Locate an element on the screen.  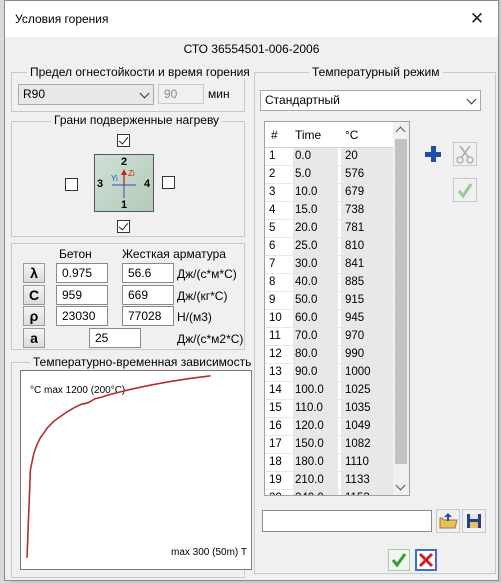
table-row: 6 25.0 810 is located at coordinates (329, 247).